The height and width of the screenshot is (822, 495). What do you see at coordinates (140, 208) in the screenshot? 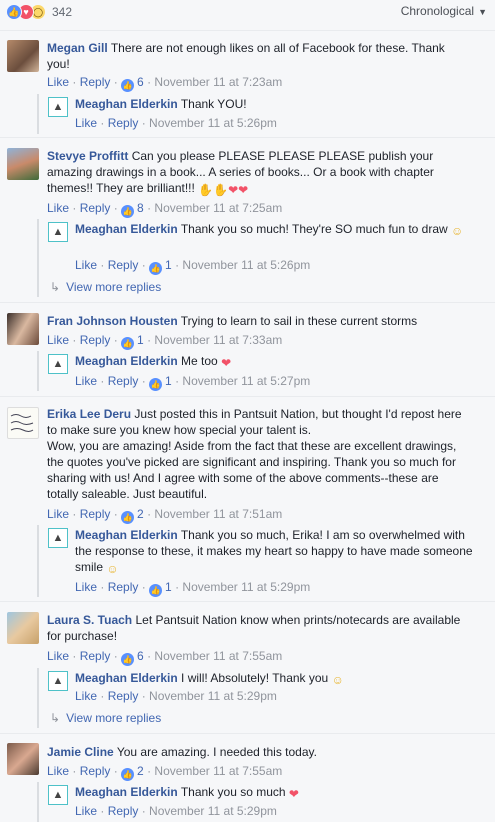
I see `like-count: 8` at bounding box center [140, 208].